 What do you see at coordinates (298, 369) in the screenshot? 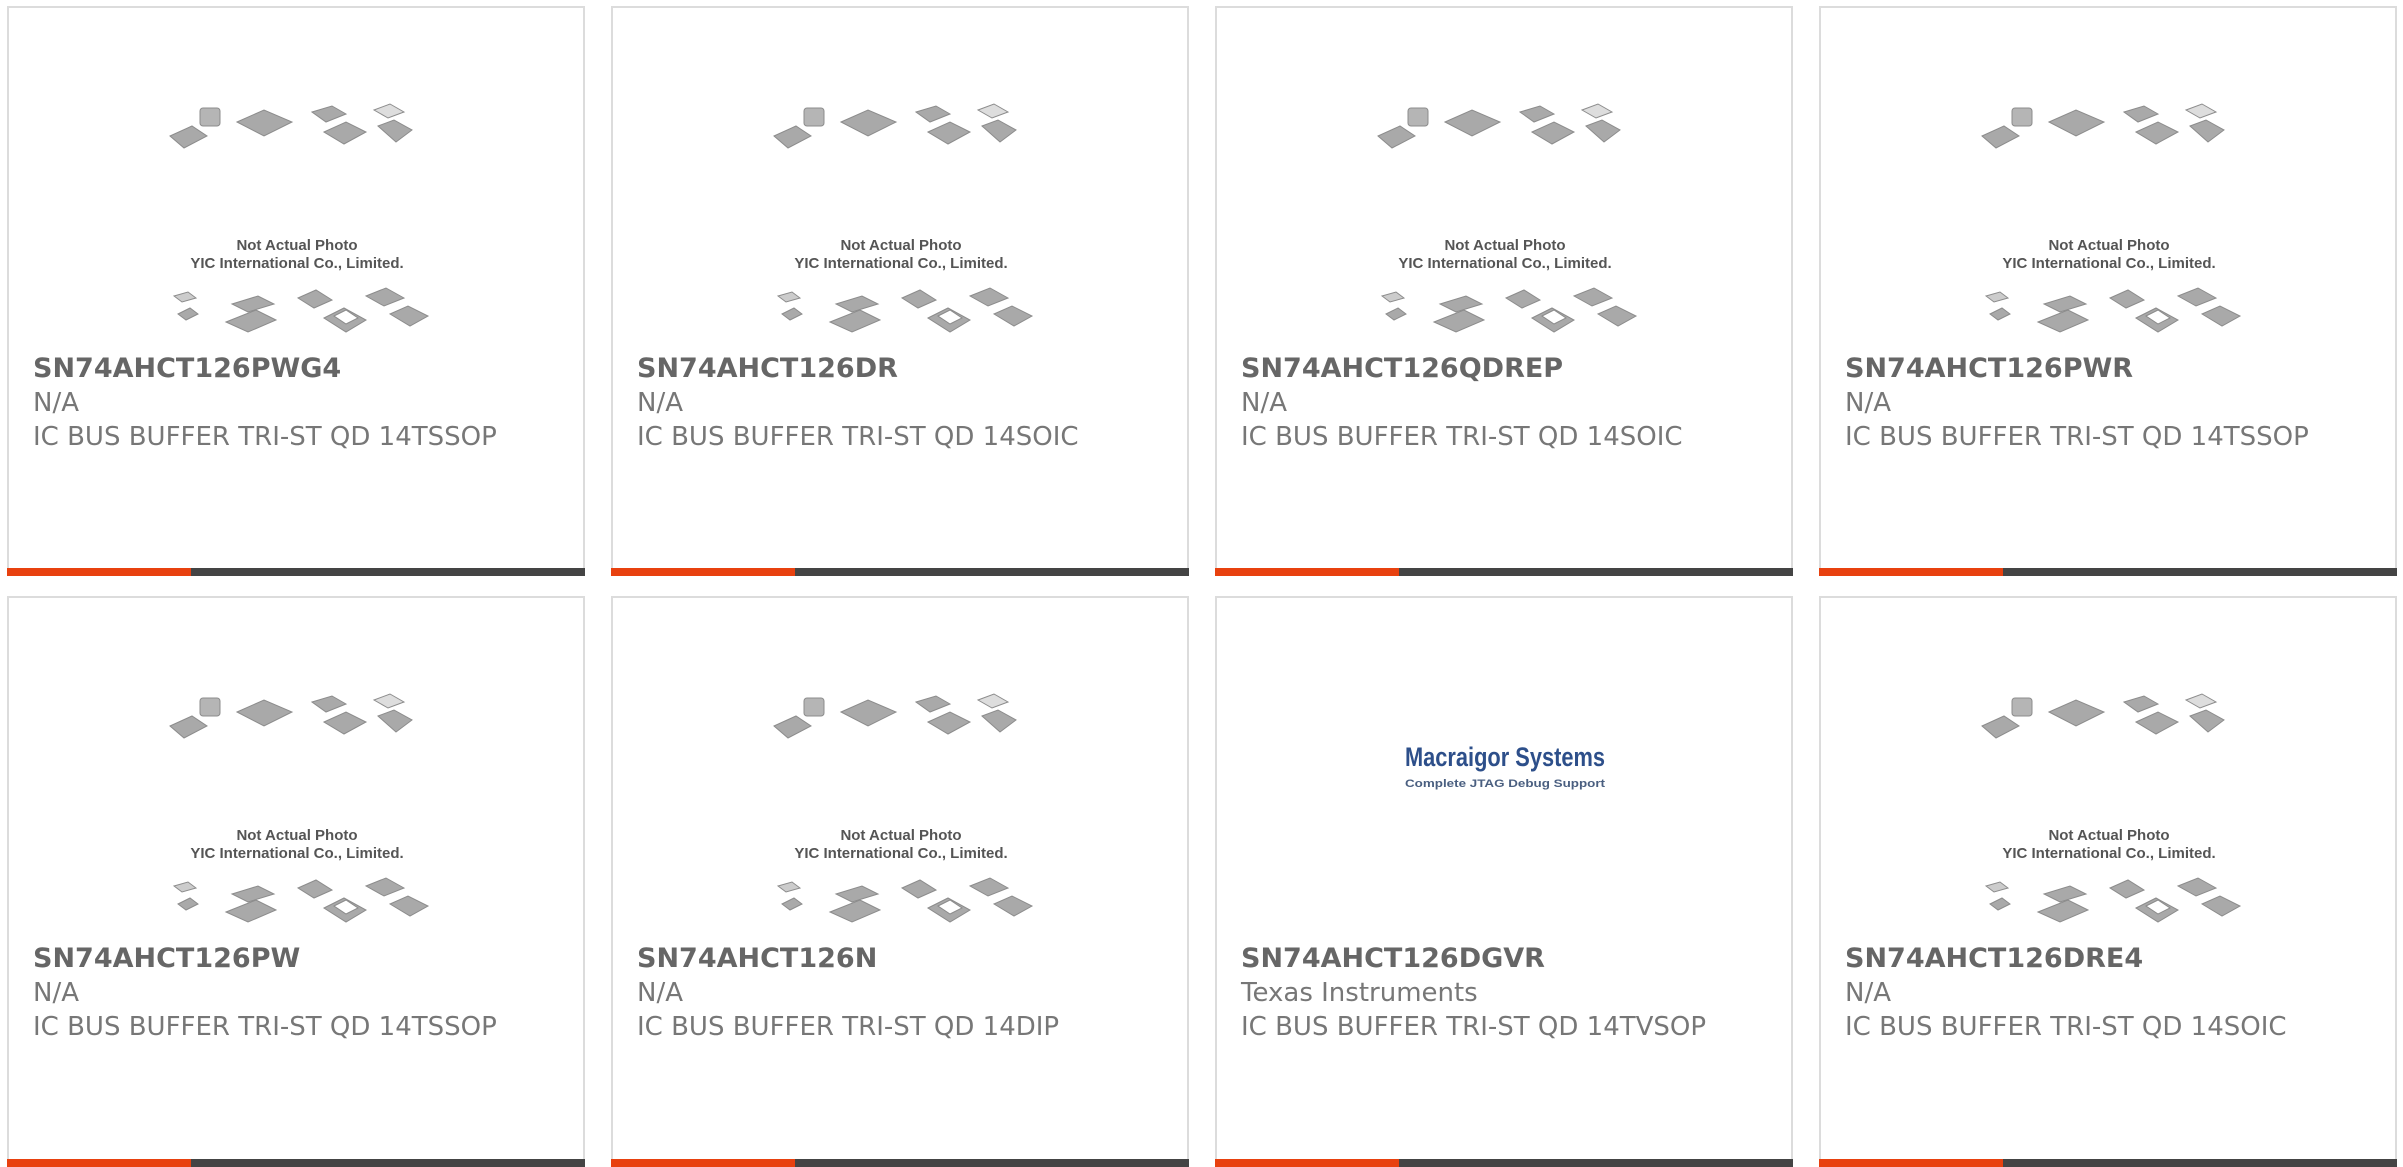
I see `part-number: SN74AHCT126PWG4` at bounding box center [298, 369].